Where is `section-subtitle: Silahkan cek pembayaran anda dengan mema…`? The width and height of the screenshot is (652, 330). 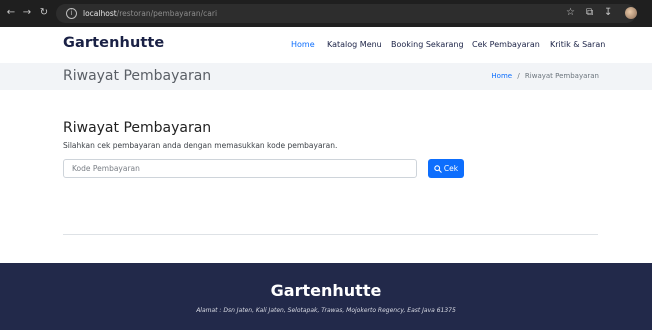 section-subtitle: Silahkan cek pembayaran anda dengan mema… is located at coordinates (200, 145).